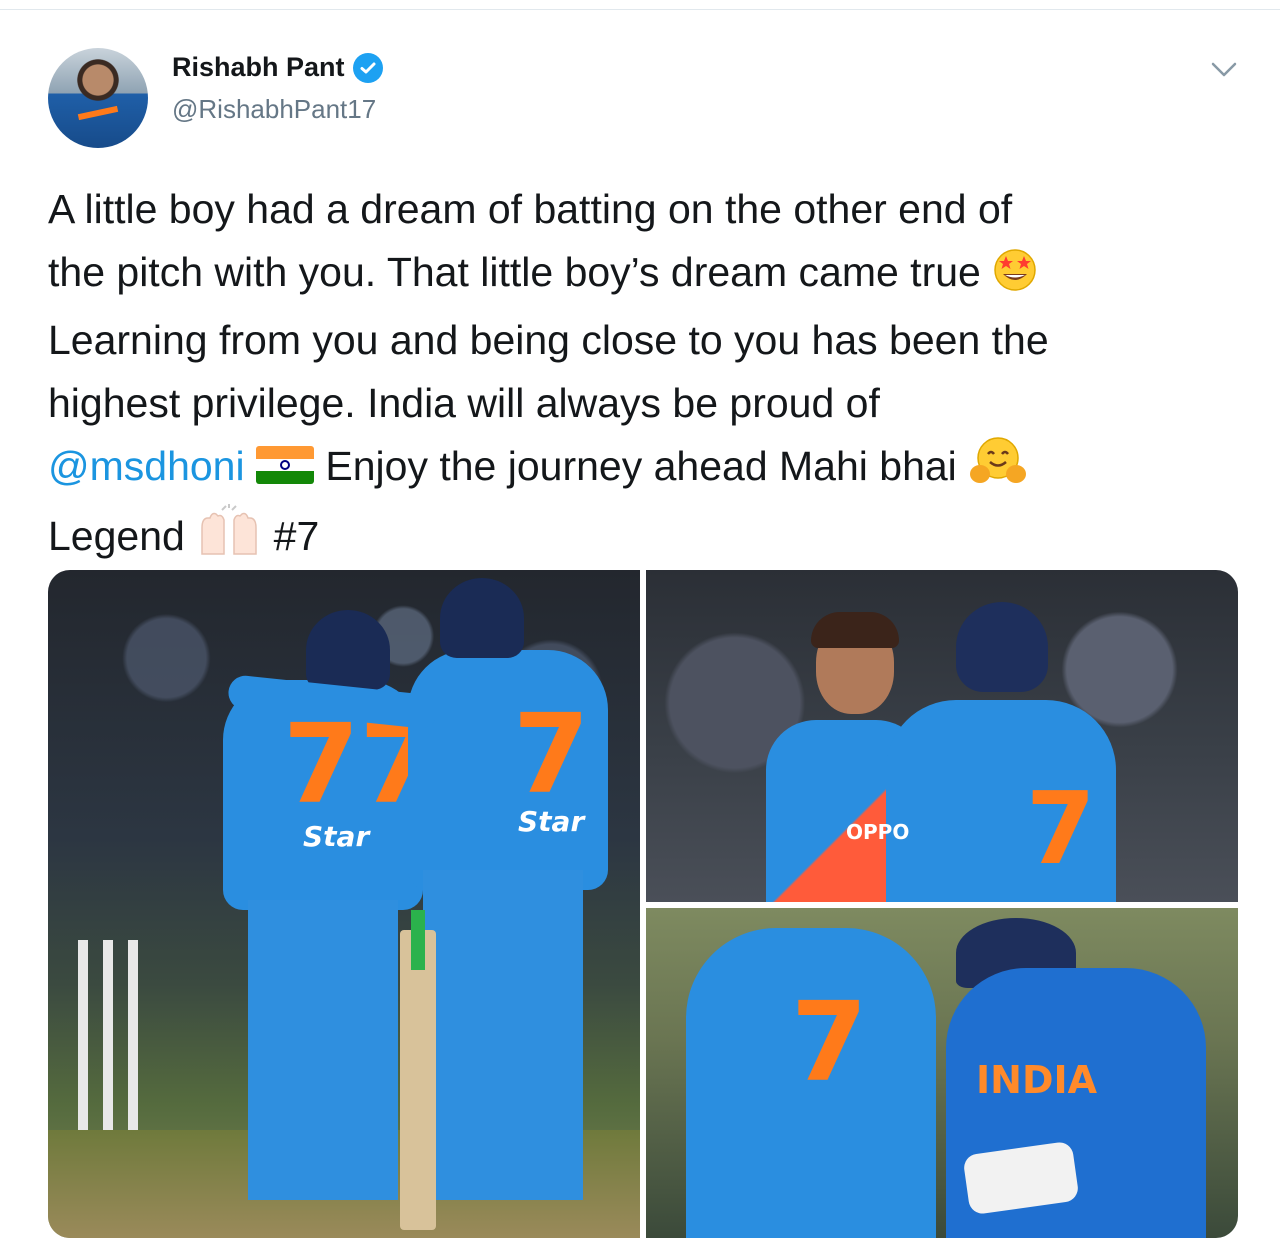 This screenshot has height=1258, width=1280. Describe the element at coordinates (297, 536) in the screenshot. I see `hashtag-link: #7` at that location.